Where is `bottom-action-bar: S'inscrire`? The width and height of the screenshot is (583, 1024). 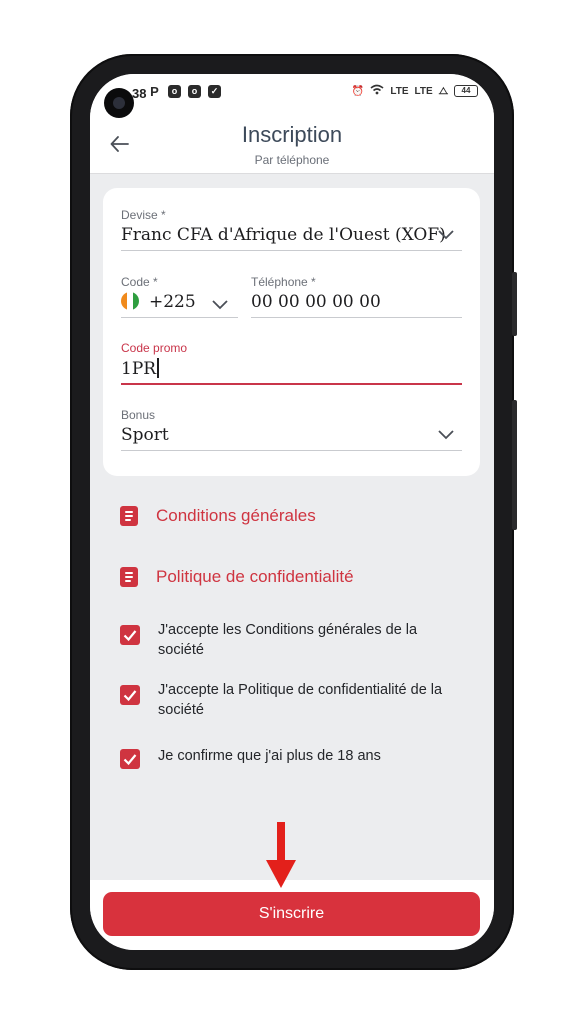
bottom-action-bar: S'inscrire is located at coordinates (292, 915).